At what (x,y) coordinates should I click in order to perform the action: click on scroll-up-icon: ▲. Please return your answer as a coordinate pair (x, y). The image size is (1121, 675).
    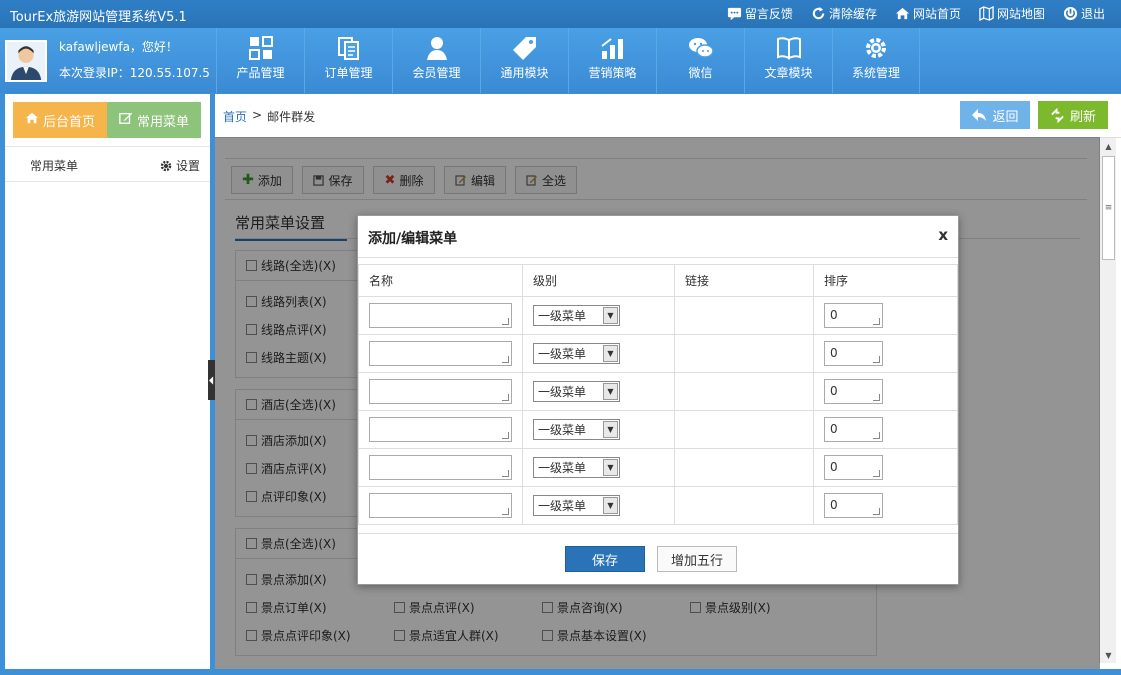
    Looking at the image, I should click on (1108, 146).